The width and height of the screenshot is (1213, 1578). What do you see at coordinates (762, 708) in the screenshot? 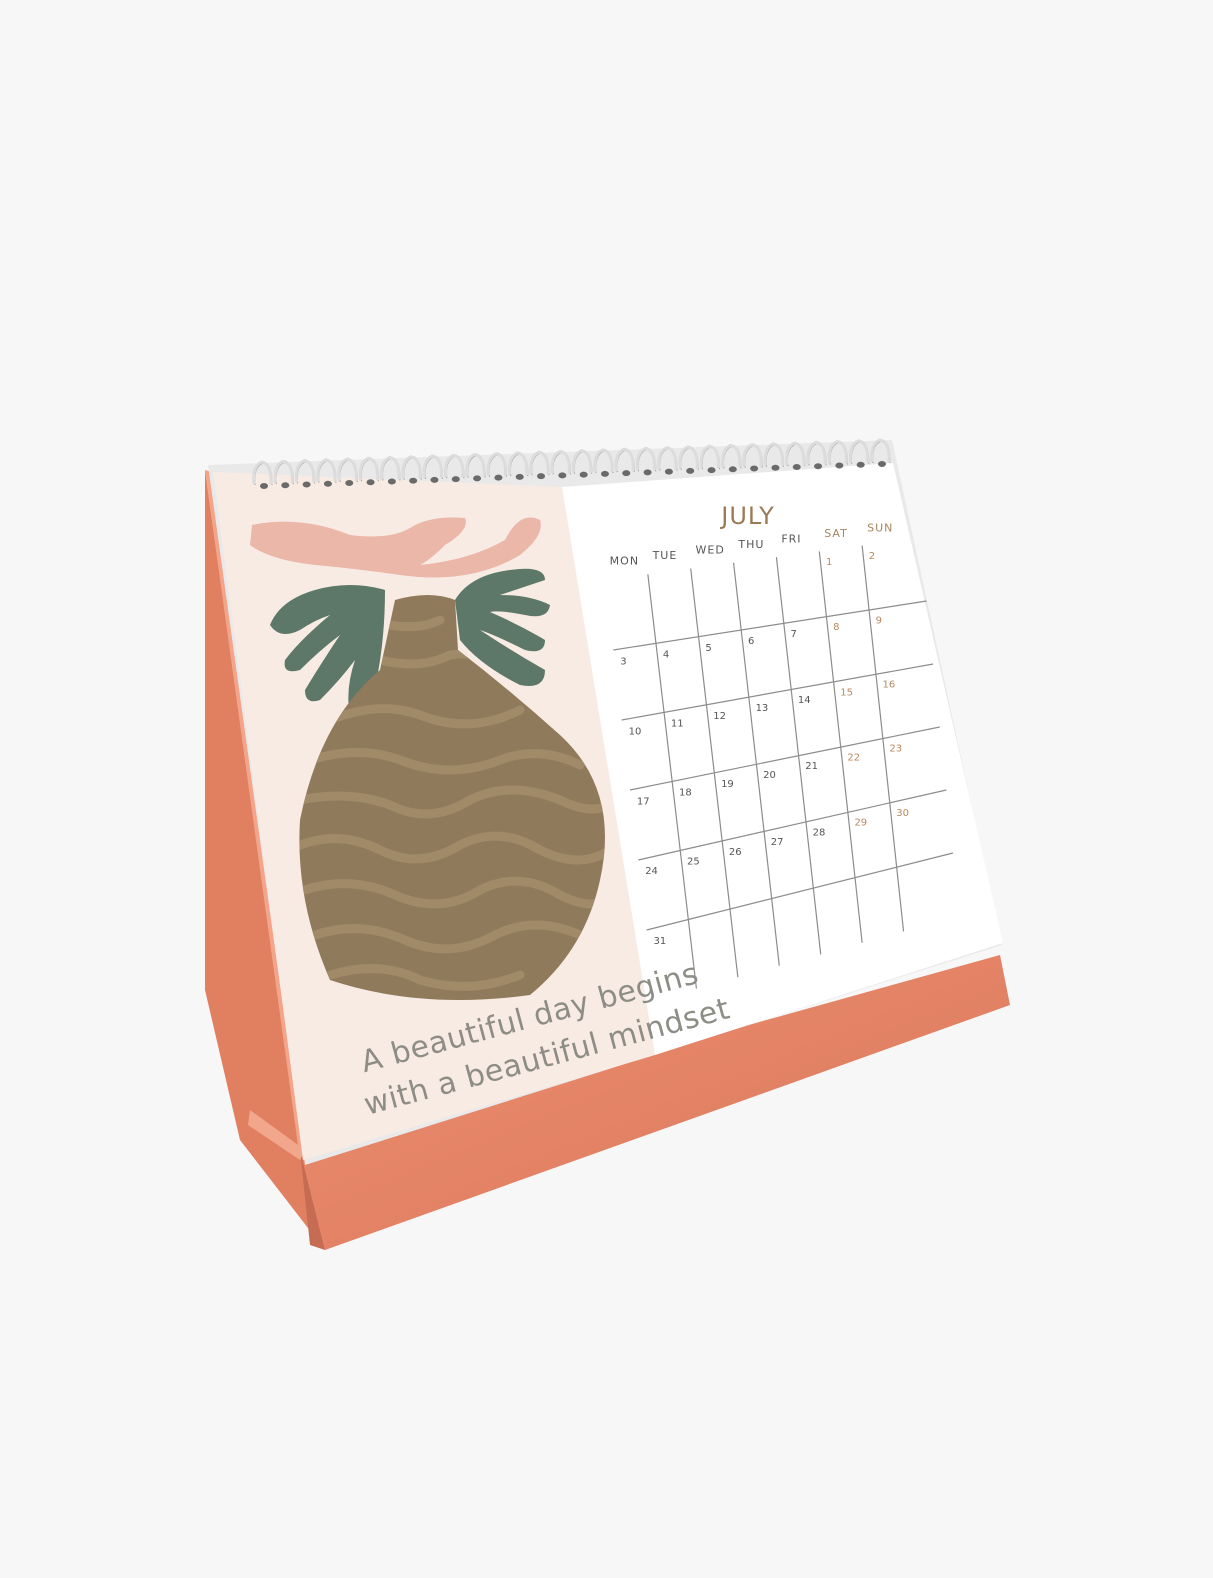
I see `date-cell: 13` at bounding box center [762, 708].